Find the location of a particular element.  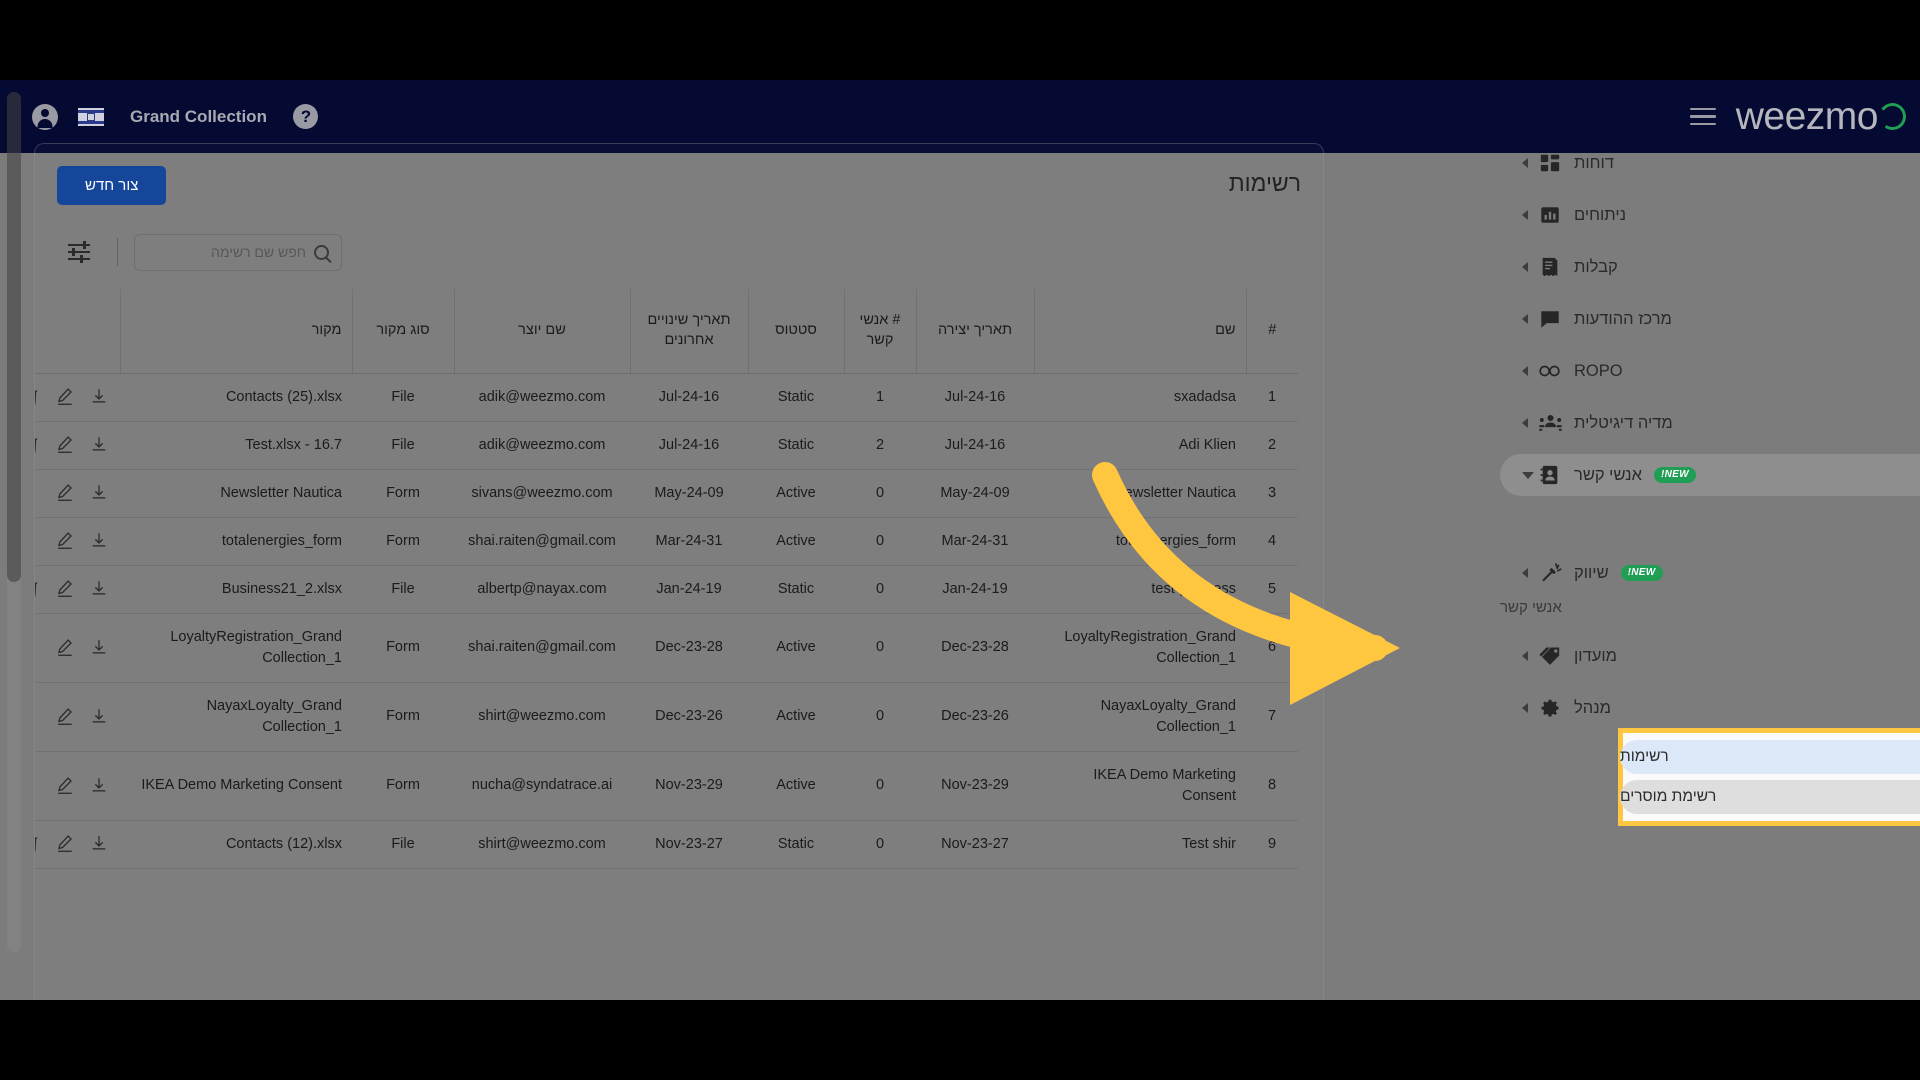

header-modified: תאריך שינויים אחרונים is located at coordinates (688, 331).